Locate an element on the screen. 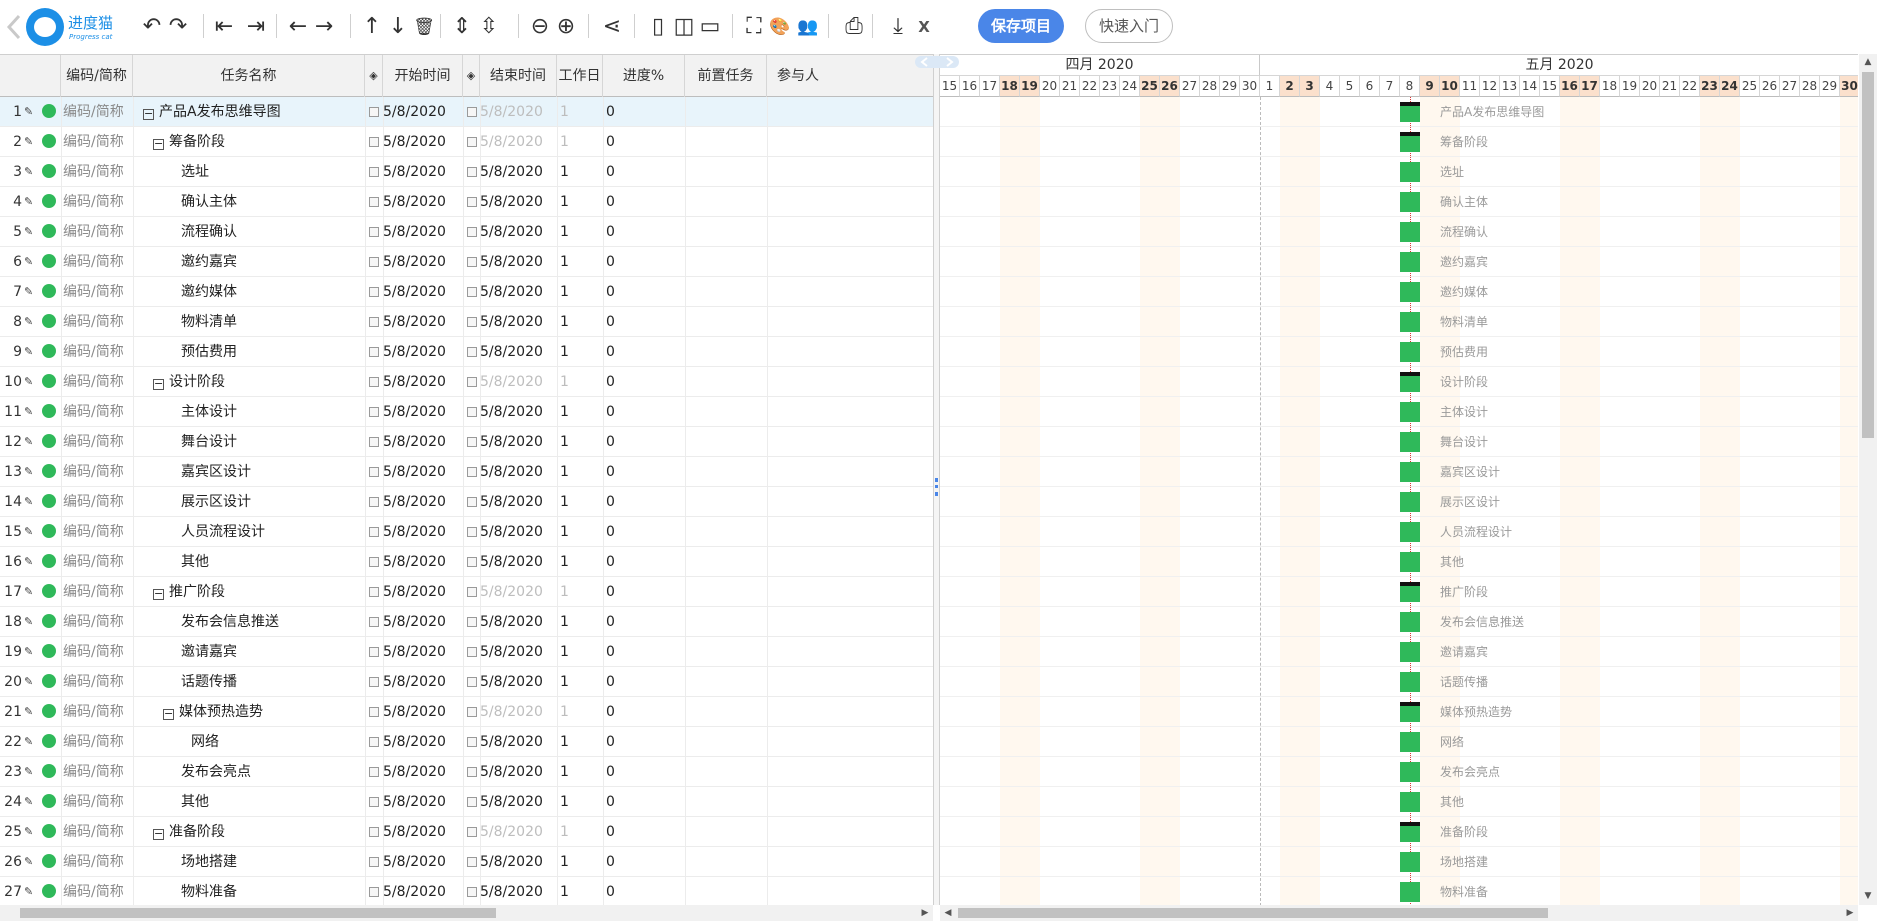 Image resolution: width=1877 pixels, height=921 pixels. table-row: 17 ✎ 编码/简称 − 推广阶段 5/8/2020 5/8/2020 1 0 is located at coordinates (466, 592).